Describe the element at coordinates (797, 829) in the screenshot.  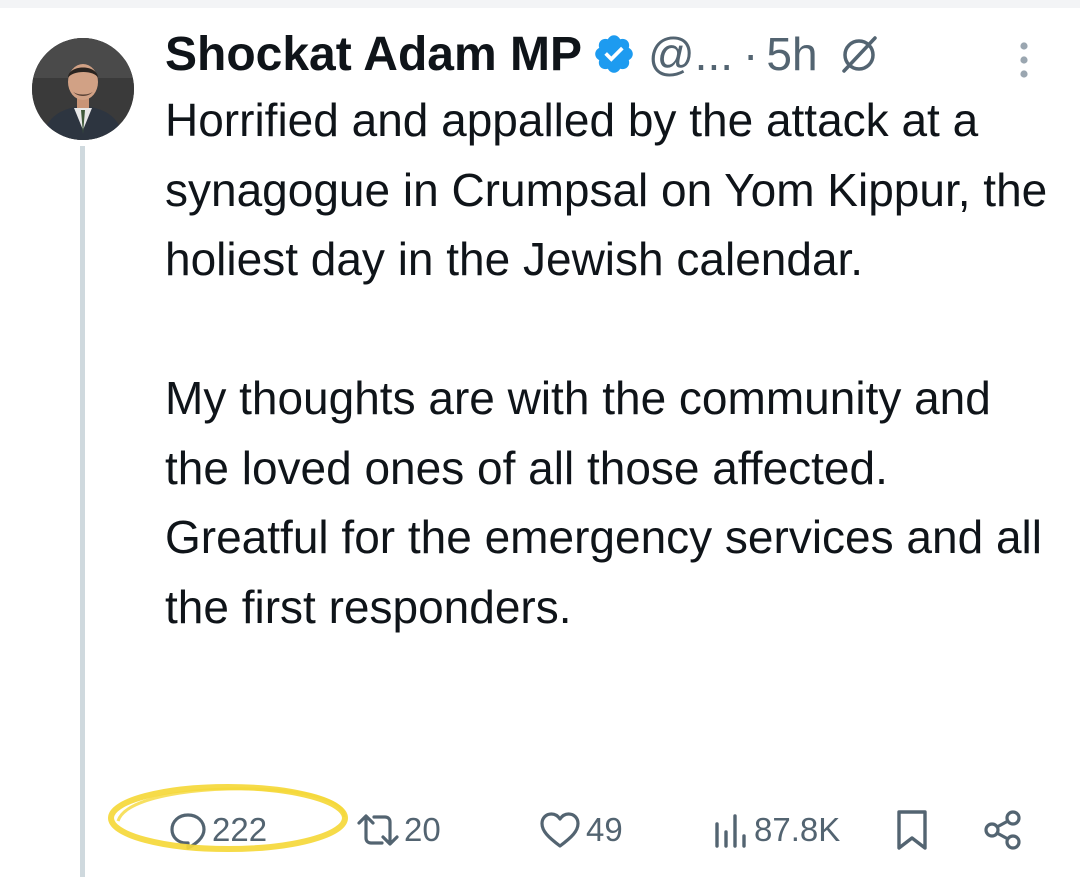
I see `views-count: 87.8K` at that location.